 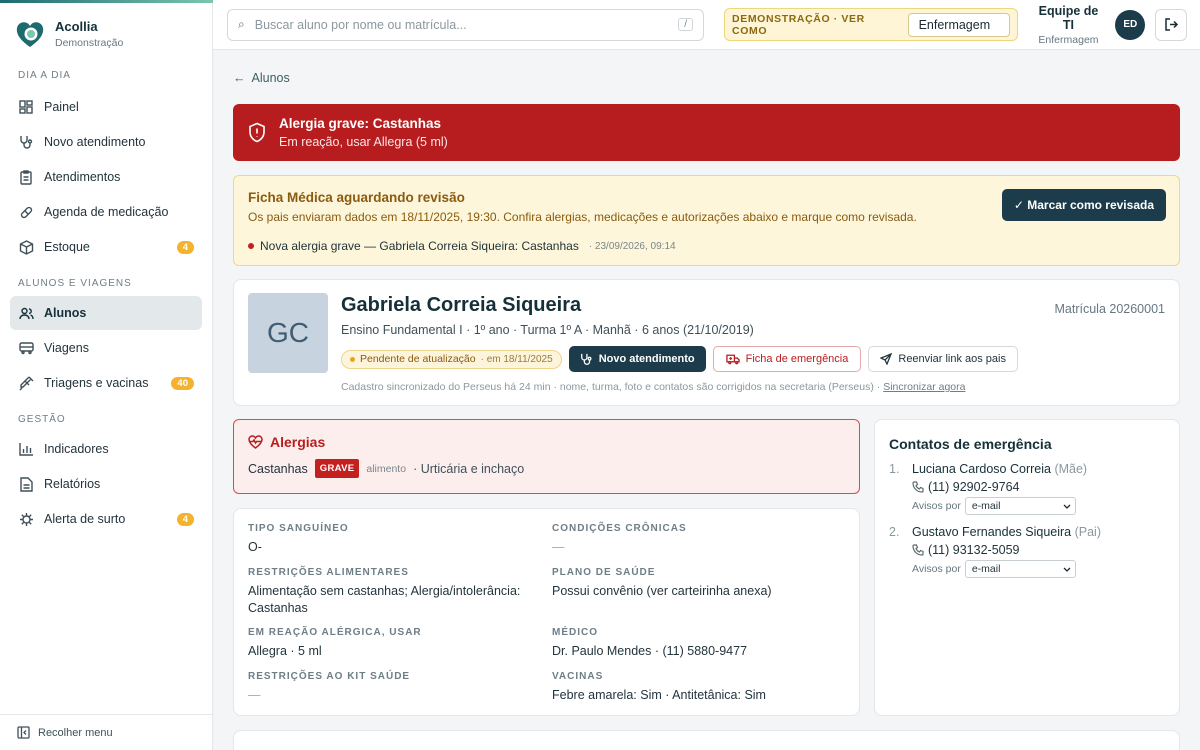 I want to click on logout-button, so click(x=1171, y=24).